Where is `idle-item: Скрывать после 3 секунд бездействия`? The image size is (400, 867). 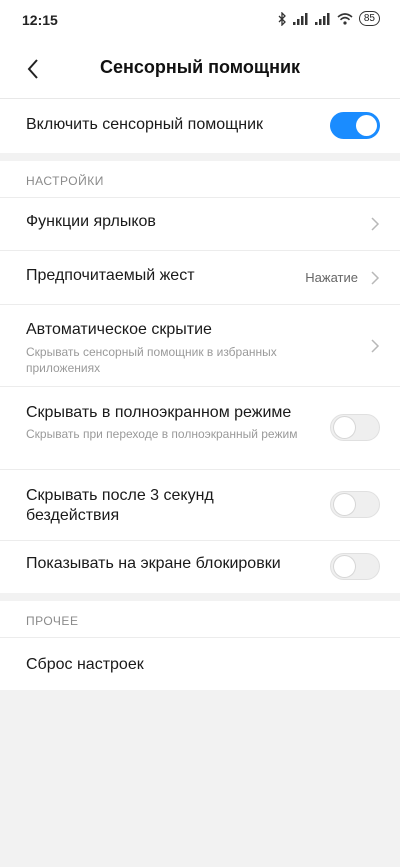
idle-item: Скрывать после 3 секунд бездействия is located at coordinates (200, 504).